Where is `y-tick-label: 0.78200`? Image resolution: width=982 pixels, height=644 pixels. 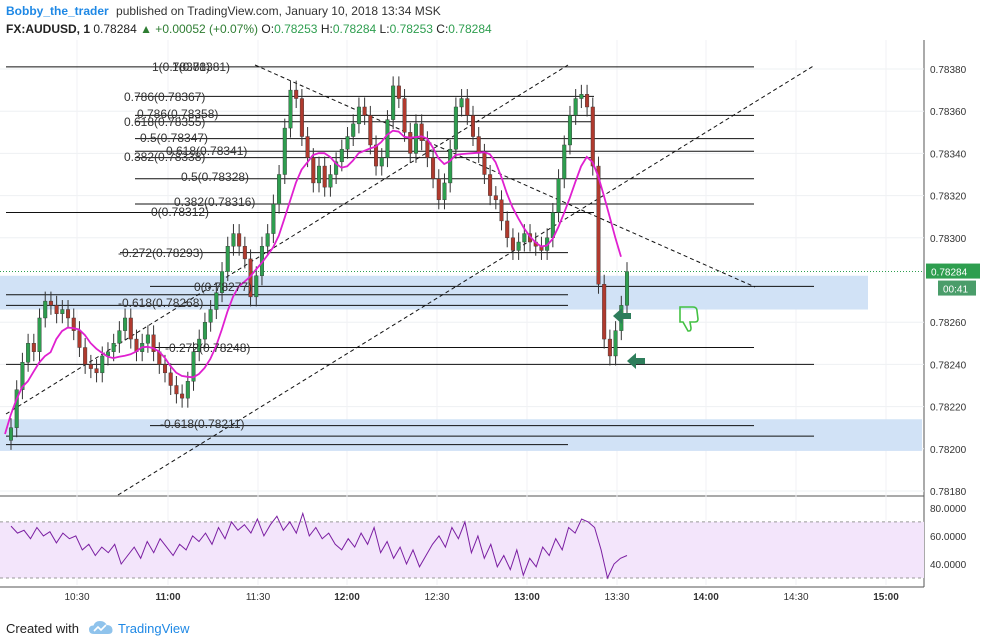 y-tick-label: 0.78200 is located at coordinates (948, 450).